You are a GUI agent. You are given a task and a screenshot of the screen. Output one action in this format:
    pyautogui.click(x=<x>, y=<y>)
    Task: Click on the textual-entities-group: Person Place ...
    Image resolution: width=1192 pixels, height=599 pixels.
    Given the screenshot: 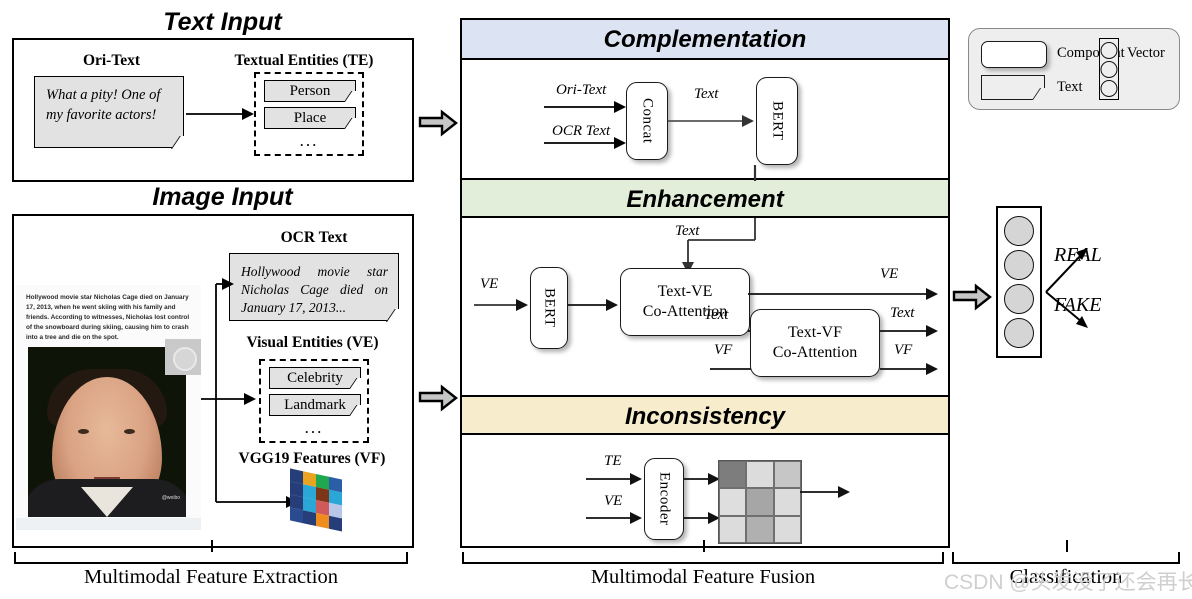 What is the action you would take?
    pyautogui.click(x=309, y=114)
    